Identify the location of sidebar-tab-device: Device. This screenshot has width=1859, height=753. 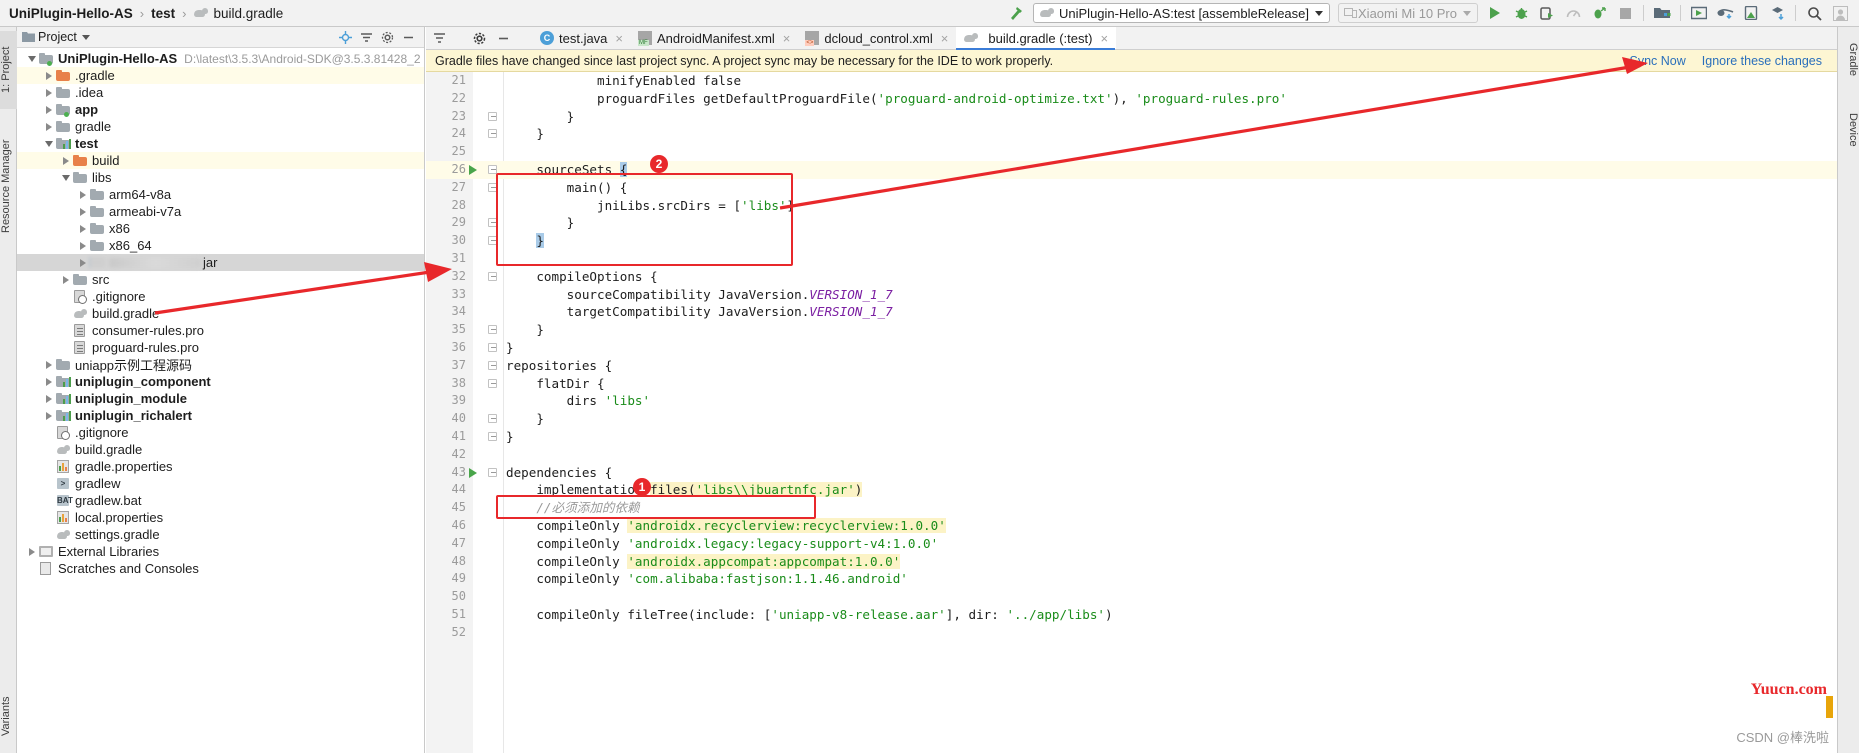
(1848, 130).